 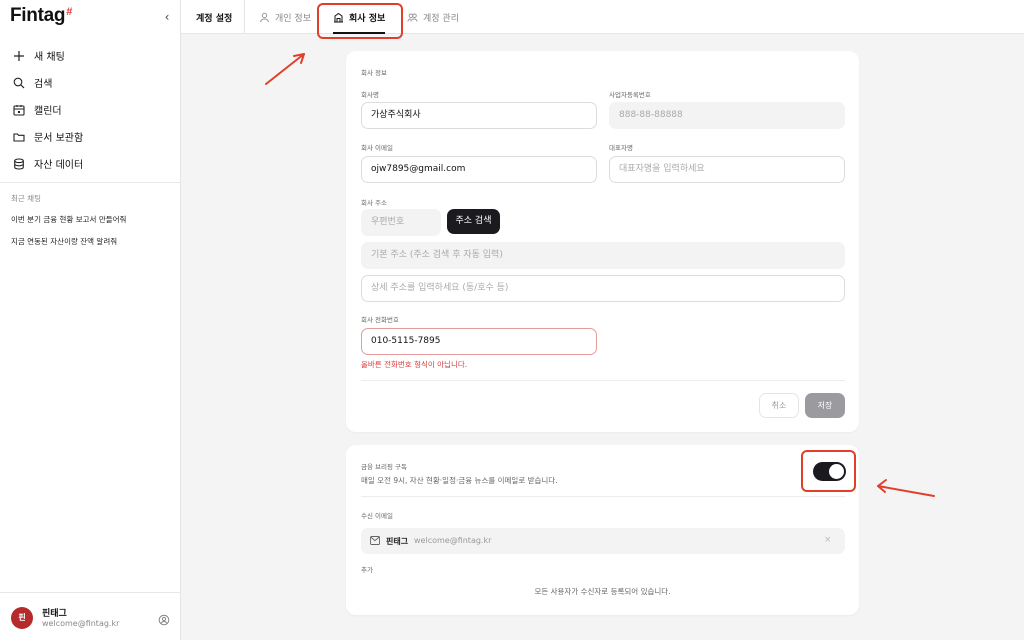 What do you see at coordinates (603, 380) in the screenshot?
I see `form-divider` at bounding box center [603, 380].